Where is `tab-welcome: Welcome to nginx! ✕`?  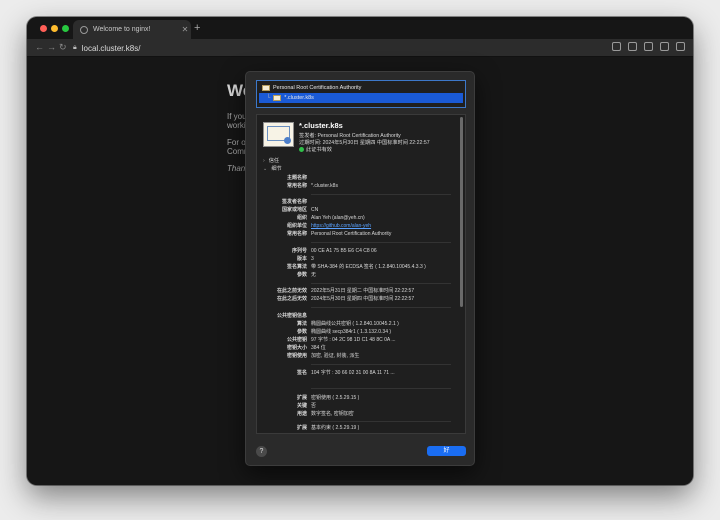
tab-welcome: Welcome to nginx! ✕ is located at coordinates (132, 29).